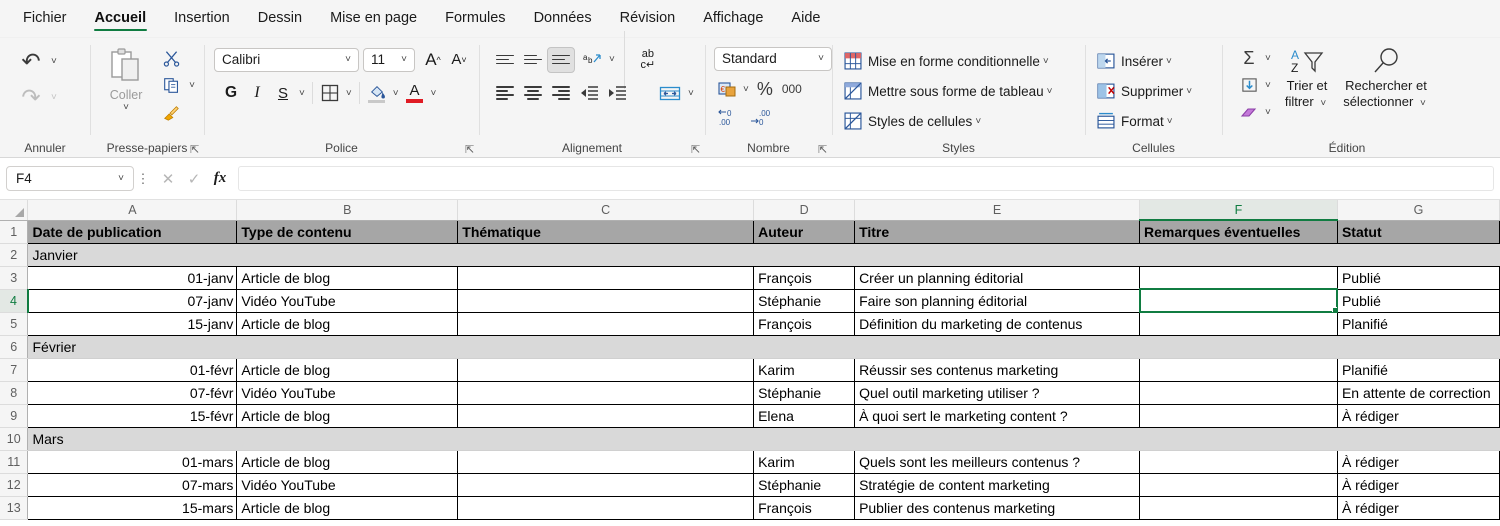  I want to click on borders-chevron-down-icon: ˅, so click(349, 93).